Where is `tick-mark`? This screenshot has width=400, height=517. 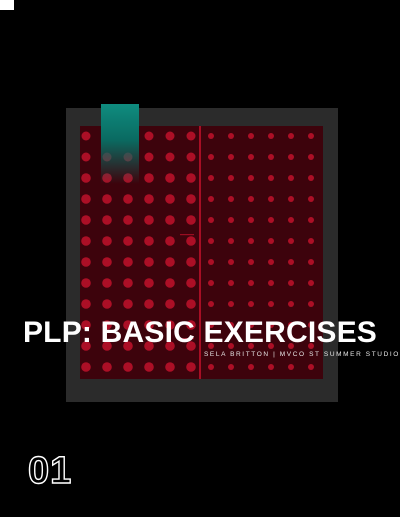 tick-mark is located at coordinates (187, 235).